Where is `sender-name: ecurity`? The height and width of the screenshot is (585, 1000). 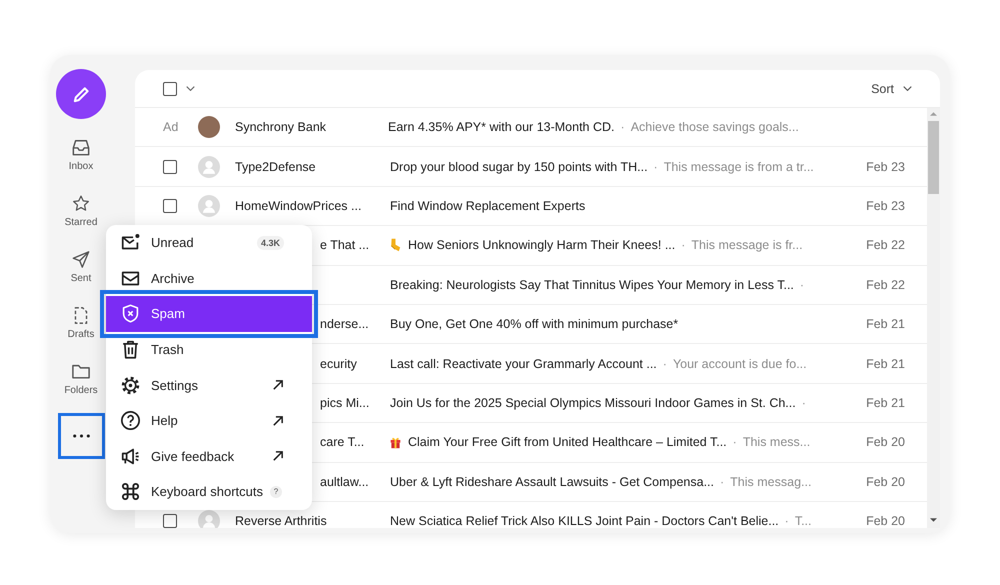 sender-name: ecurity is located at coordinates (338, 363).